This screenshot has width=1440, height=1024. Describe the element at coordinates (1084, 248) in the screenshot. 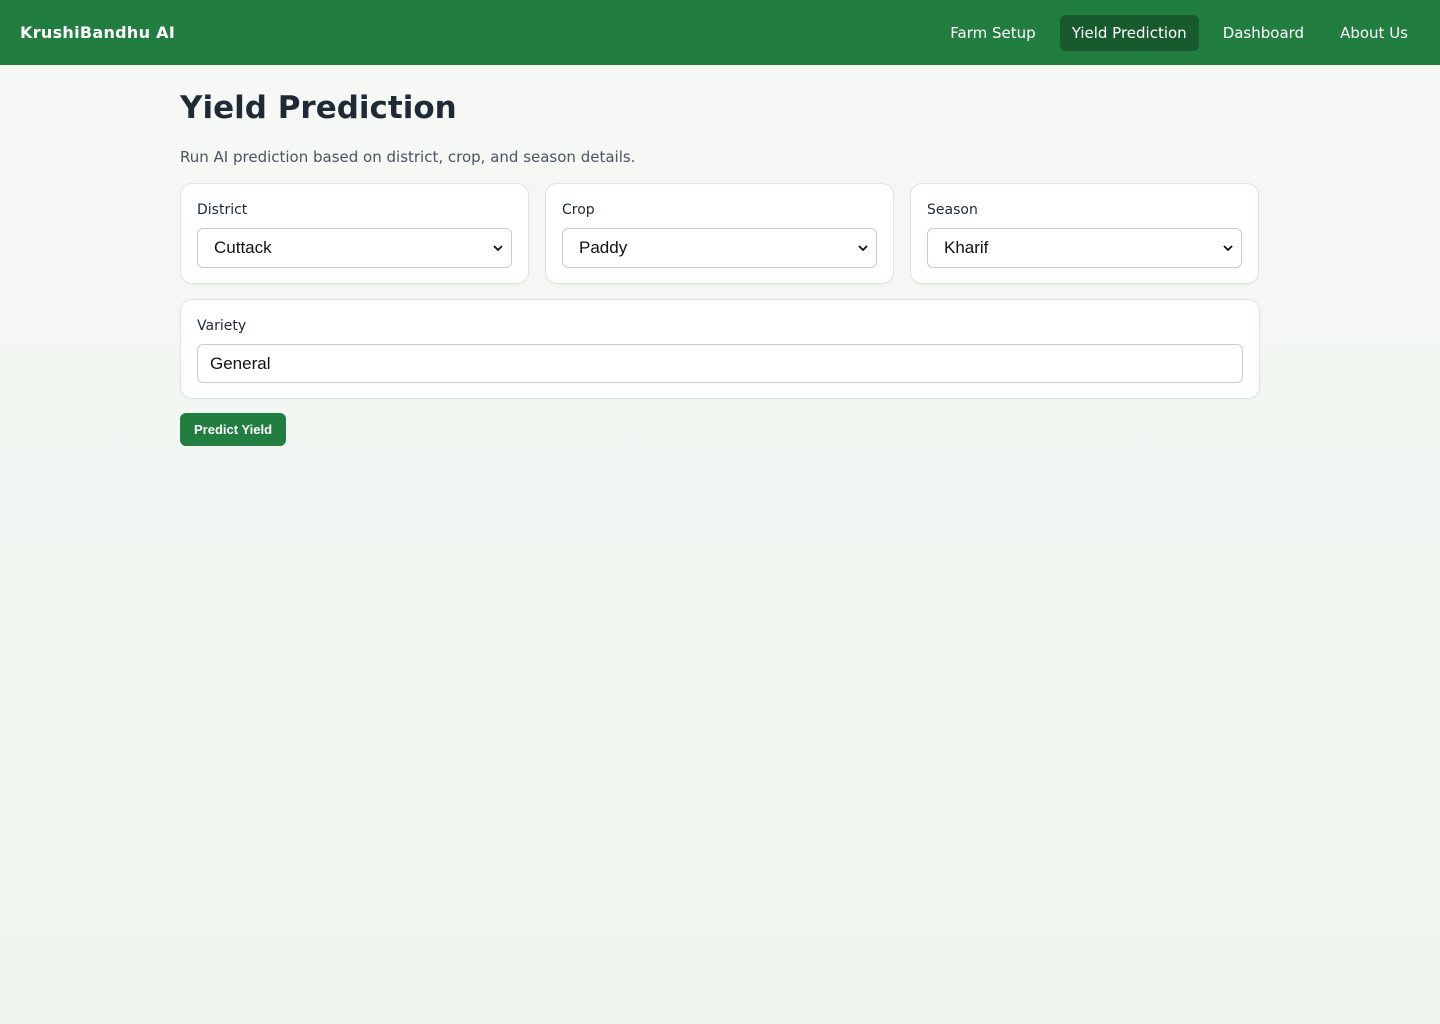

I see `season-select: Kharif` at that location.